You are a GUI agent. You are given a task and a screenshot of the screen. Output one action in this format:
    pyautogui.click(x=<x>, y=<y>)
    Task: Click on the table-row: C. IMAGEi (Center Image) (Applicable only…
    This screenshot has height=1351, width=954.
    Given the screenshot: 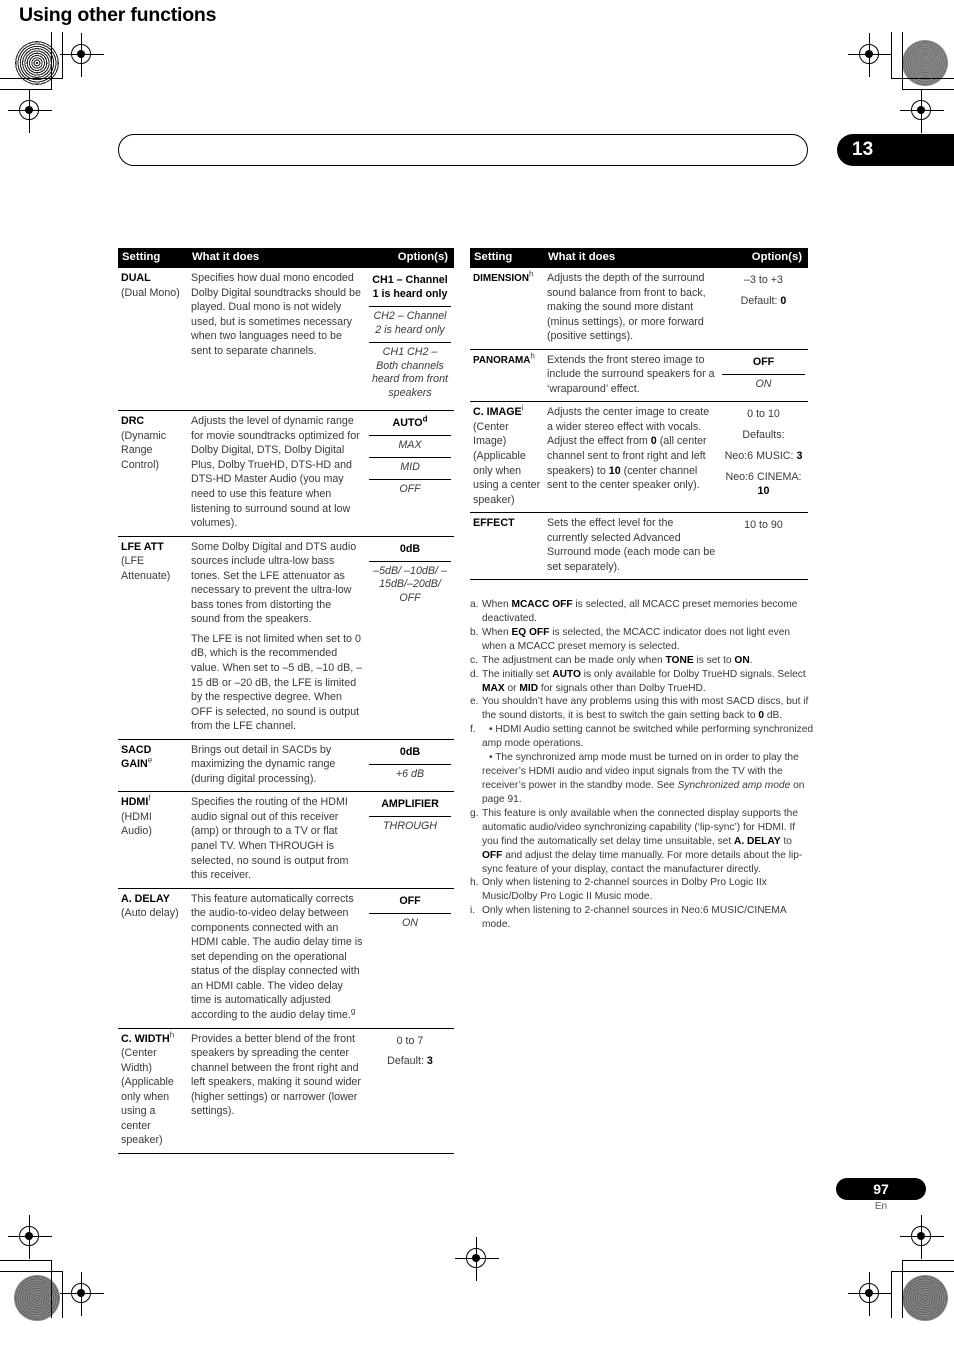 What is the action you would take?
    pyautogui.click(x=639, y=457)
    